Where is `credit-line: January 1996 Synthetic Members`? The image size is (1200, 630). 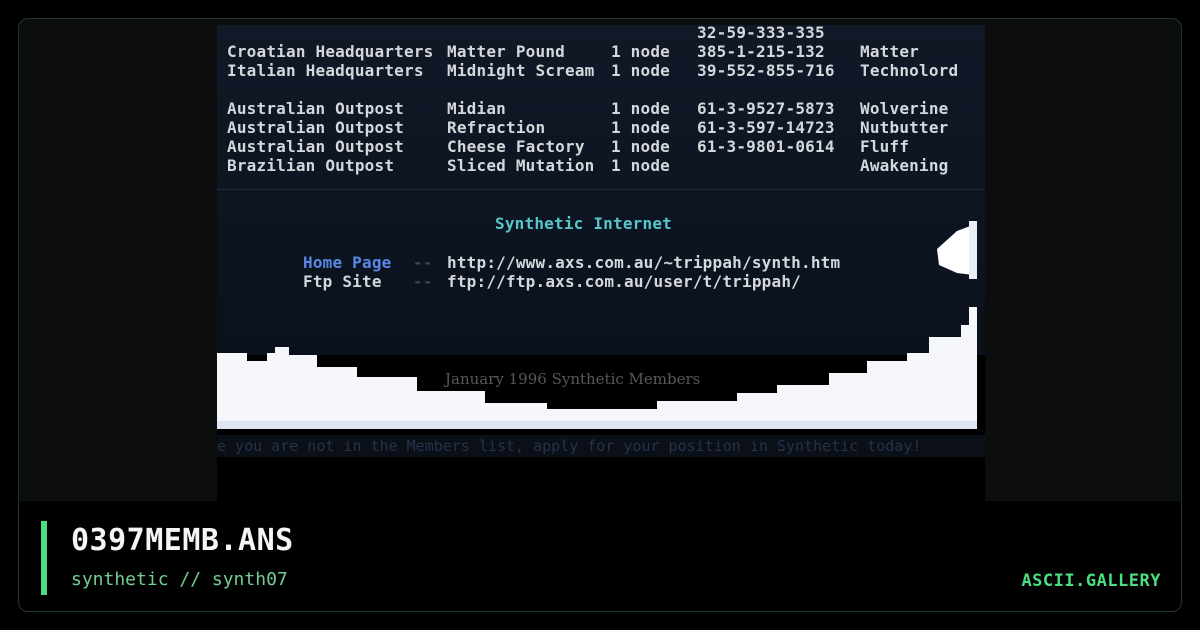
credit-line: January 1996 Synthetic Members is located at coordinates (573, 379).